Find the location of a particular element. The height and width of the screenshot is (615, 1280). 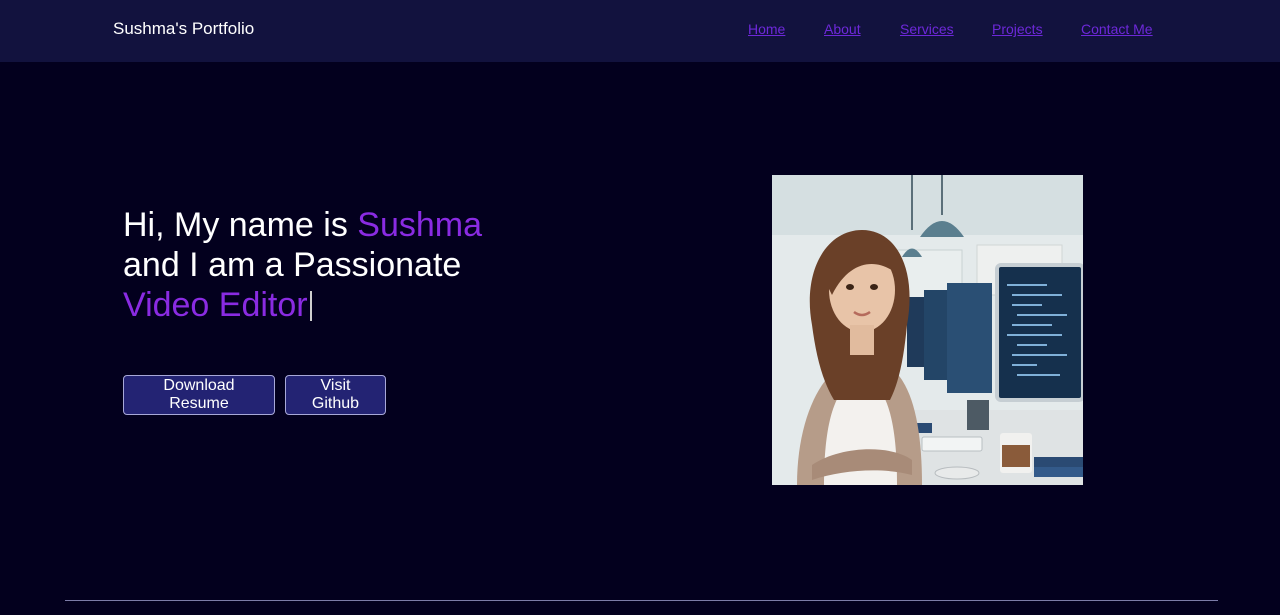

nav-link-contact: Contact Me is located at coordinates (1117, 29).